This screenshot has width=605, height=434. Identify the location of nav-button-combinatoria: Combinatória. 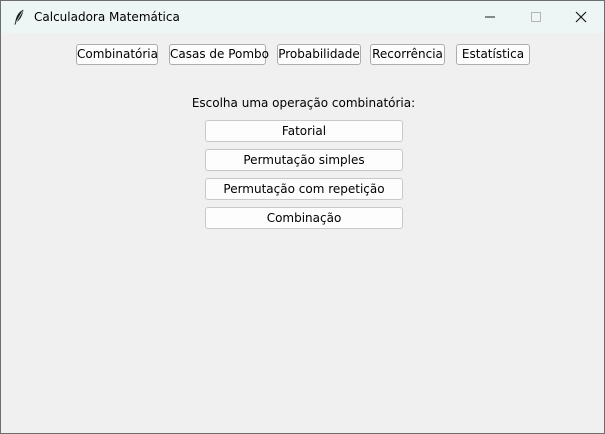
(117, 54).